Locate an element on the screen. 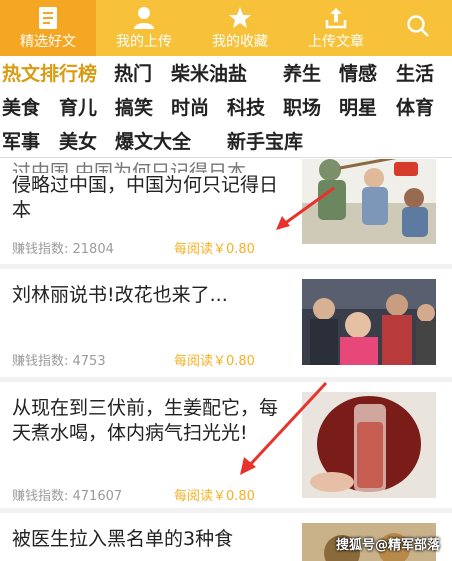 This screenshot has height=561, width=452. nav-tab-upload-article: 上传文章 is located at coordinates (336, 28).